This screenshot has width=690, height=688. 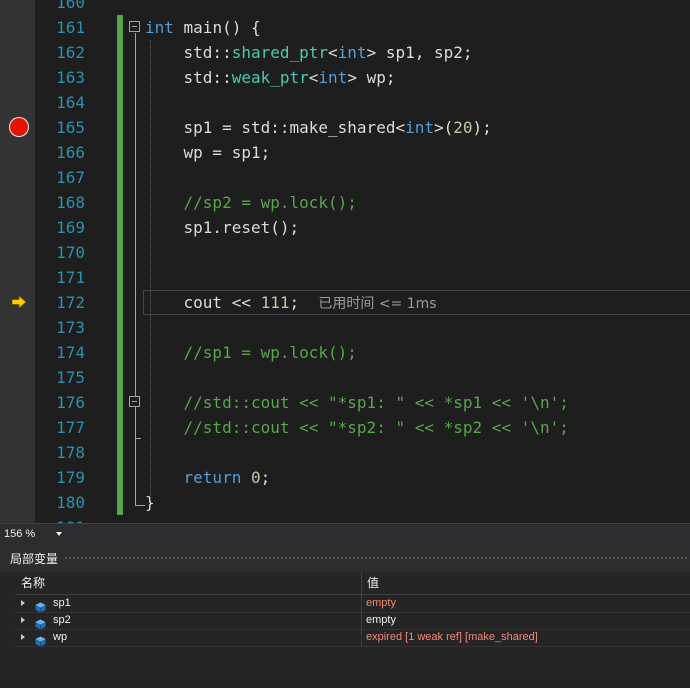 What do you see at coordinates (150, 270) in the screenshot?
I see `indent-guide` at bounding box center [150, 270].